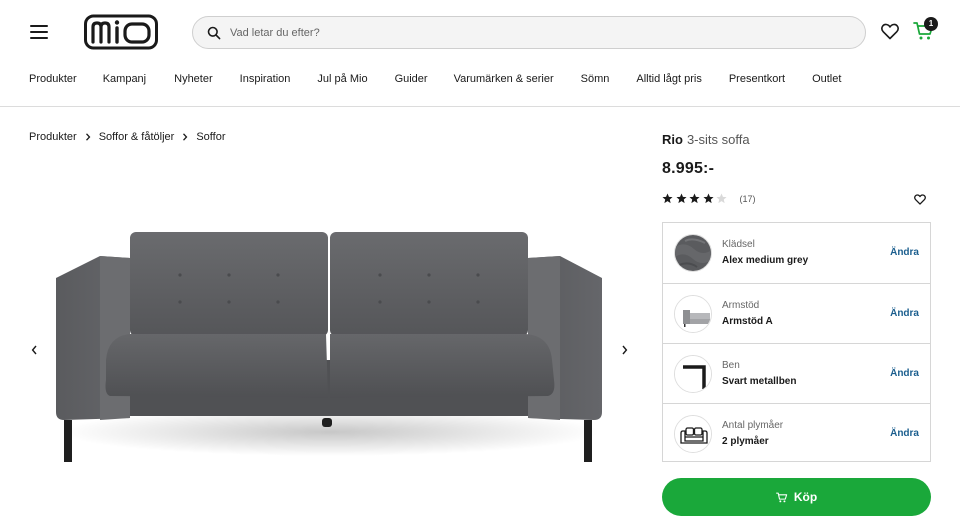 This screenshot has width=960, height=527. Describe the element at coordinates (904, 313) in the screenshot. I see `change-armstod-button: Ändra` at that location.